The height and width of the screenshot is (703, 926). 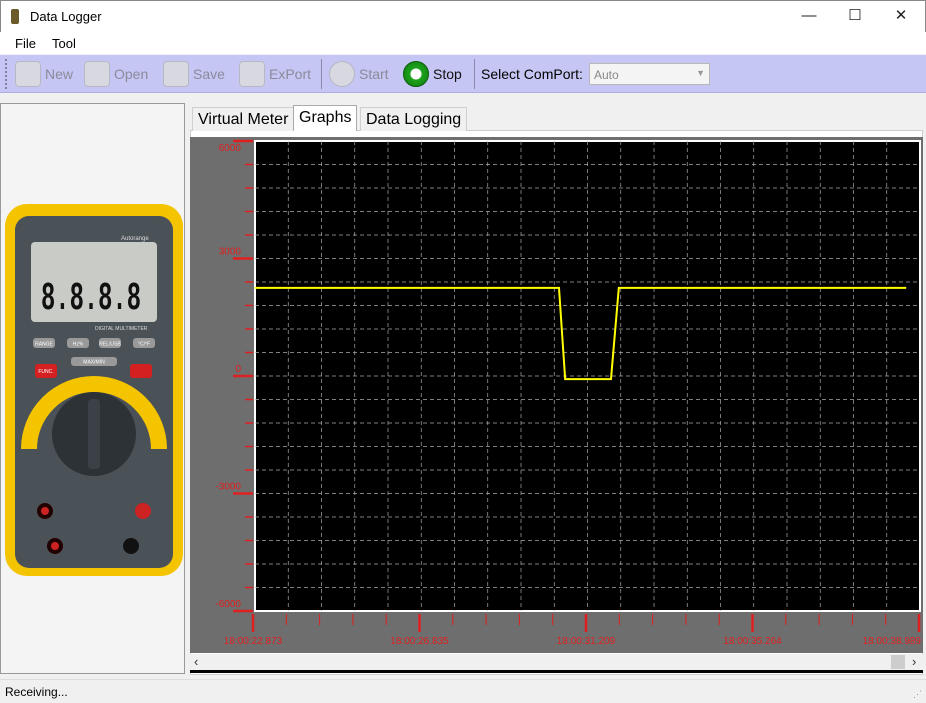 What do you see at coordinates (135, 239) in the screenshot?
I see `meter-brand-text: Autorange` at bounding box center [135, 239].